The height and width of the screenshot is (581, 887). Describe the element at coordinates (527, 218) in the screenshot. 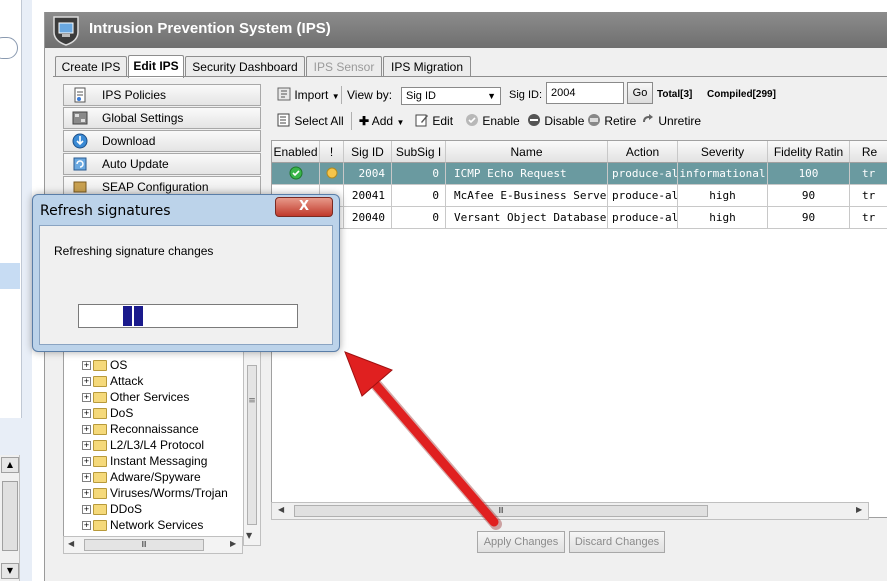

I see `table-row-name: Versant Object Database A` at that location.